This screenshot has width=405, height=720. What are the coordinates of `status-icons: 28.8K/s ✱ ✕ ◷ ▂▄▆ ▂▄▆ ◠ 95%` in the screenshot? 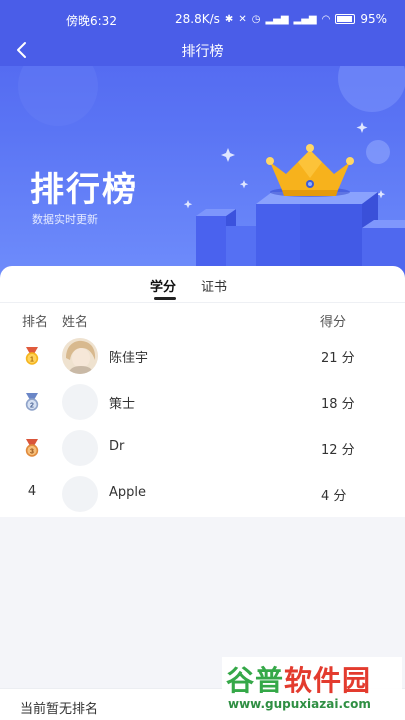 It's located at (281, 19).